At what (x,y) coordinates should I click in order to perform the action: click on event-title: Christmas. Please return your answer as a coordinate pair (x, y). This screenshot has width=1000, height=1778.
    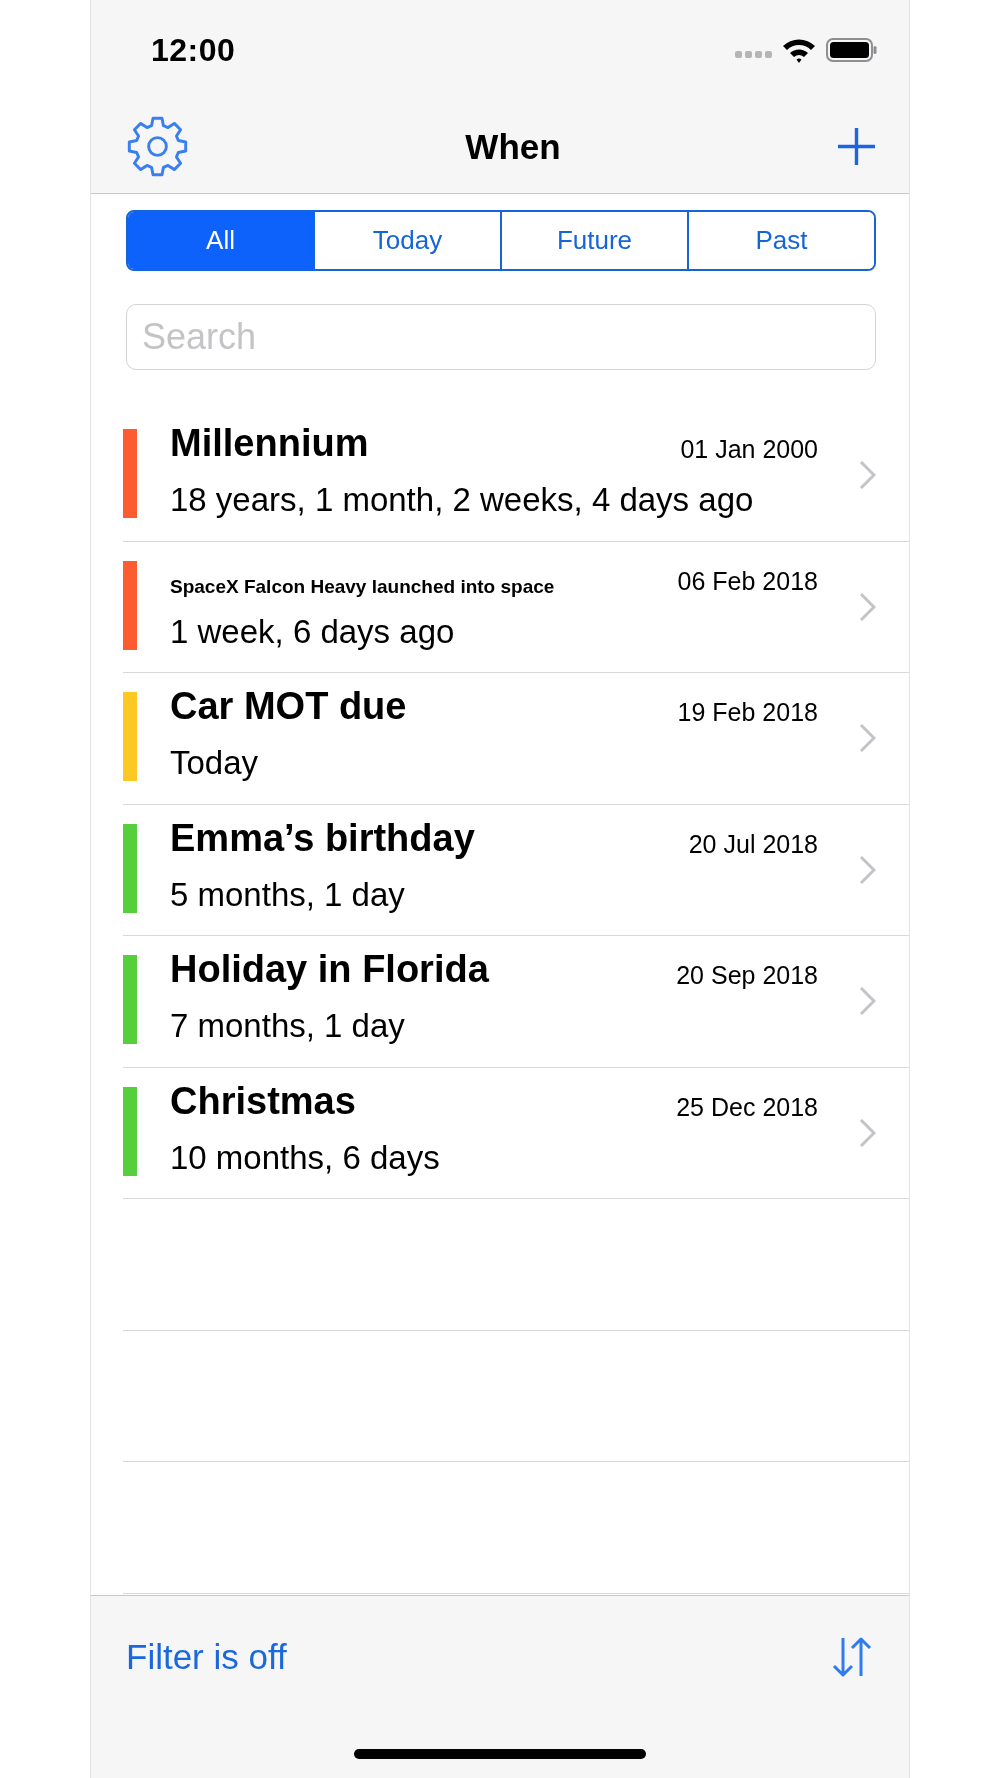
    Looking at the image, I should click on (263, 1101).